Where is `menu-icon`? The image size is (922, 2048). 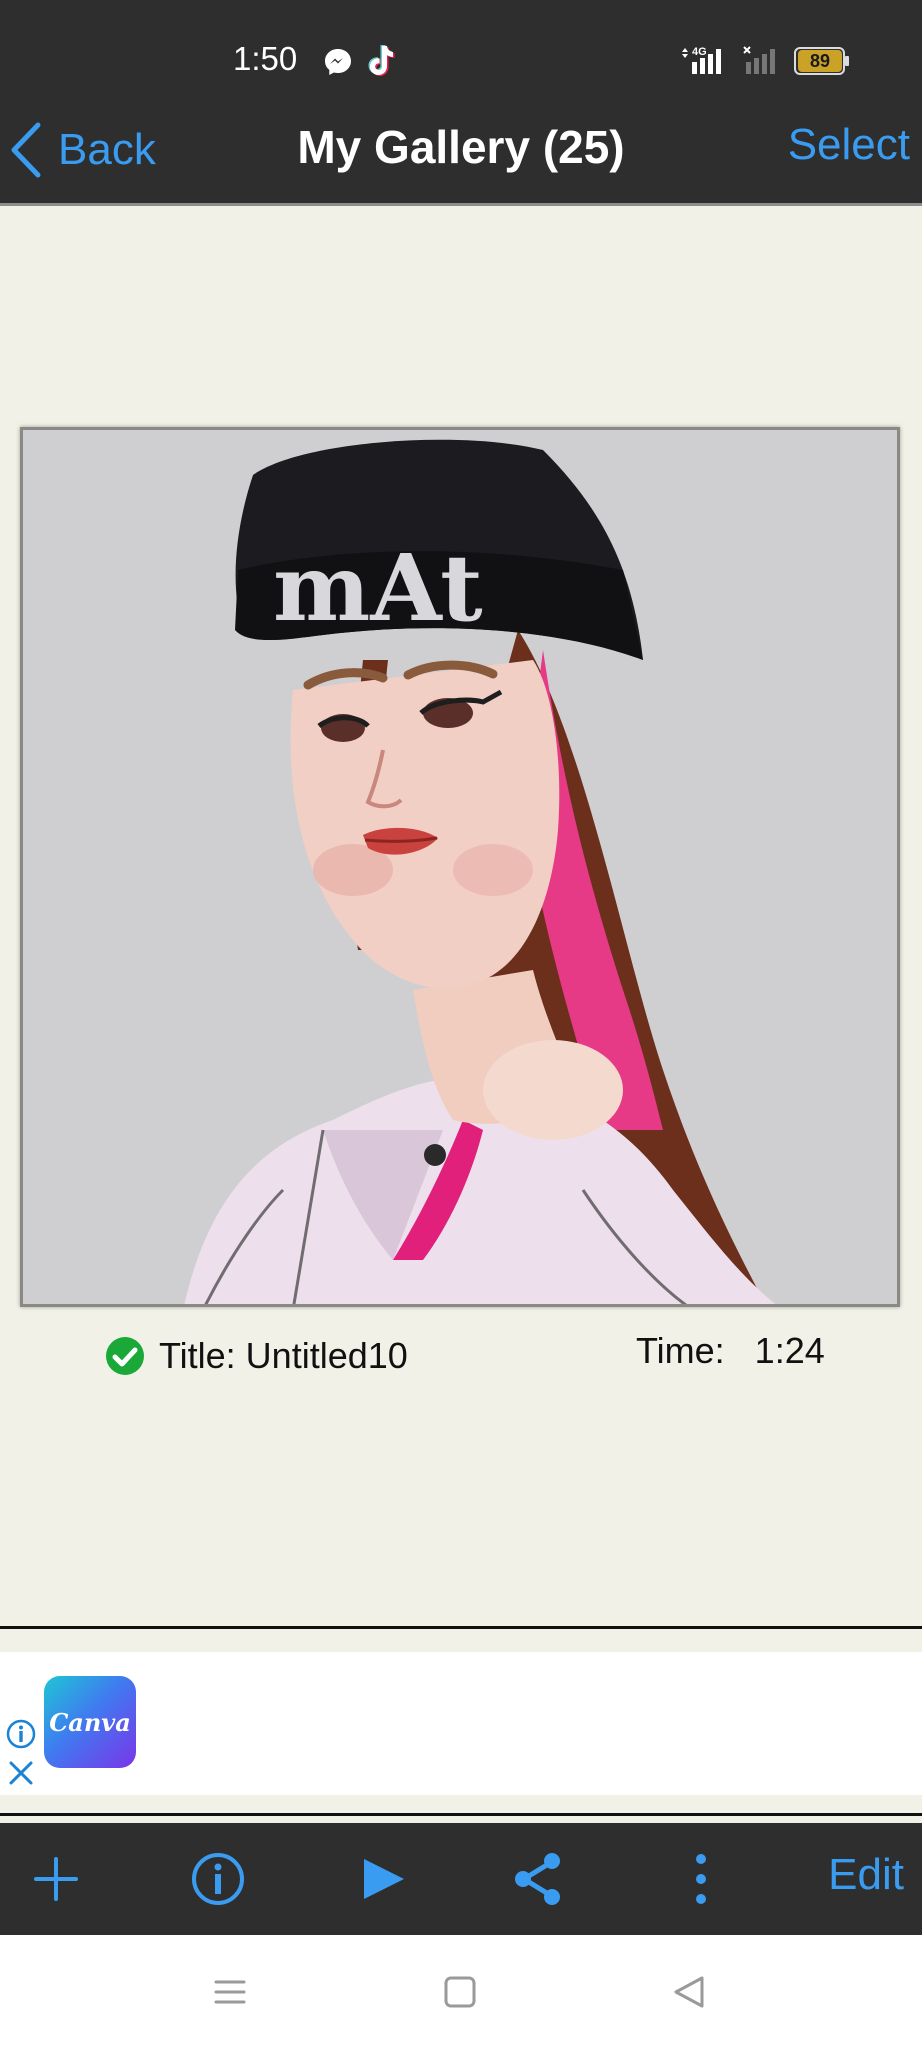 menu-icon is located at coordinates (230, 1992).